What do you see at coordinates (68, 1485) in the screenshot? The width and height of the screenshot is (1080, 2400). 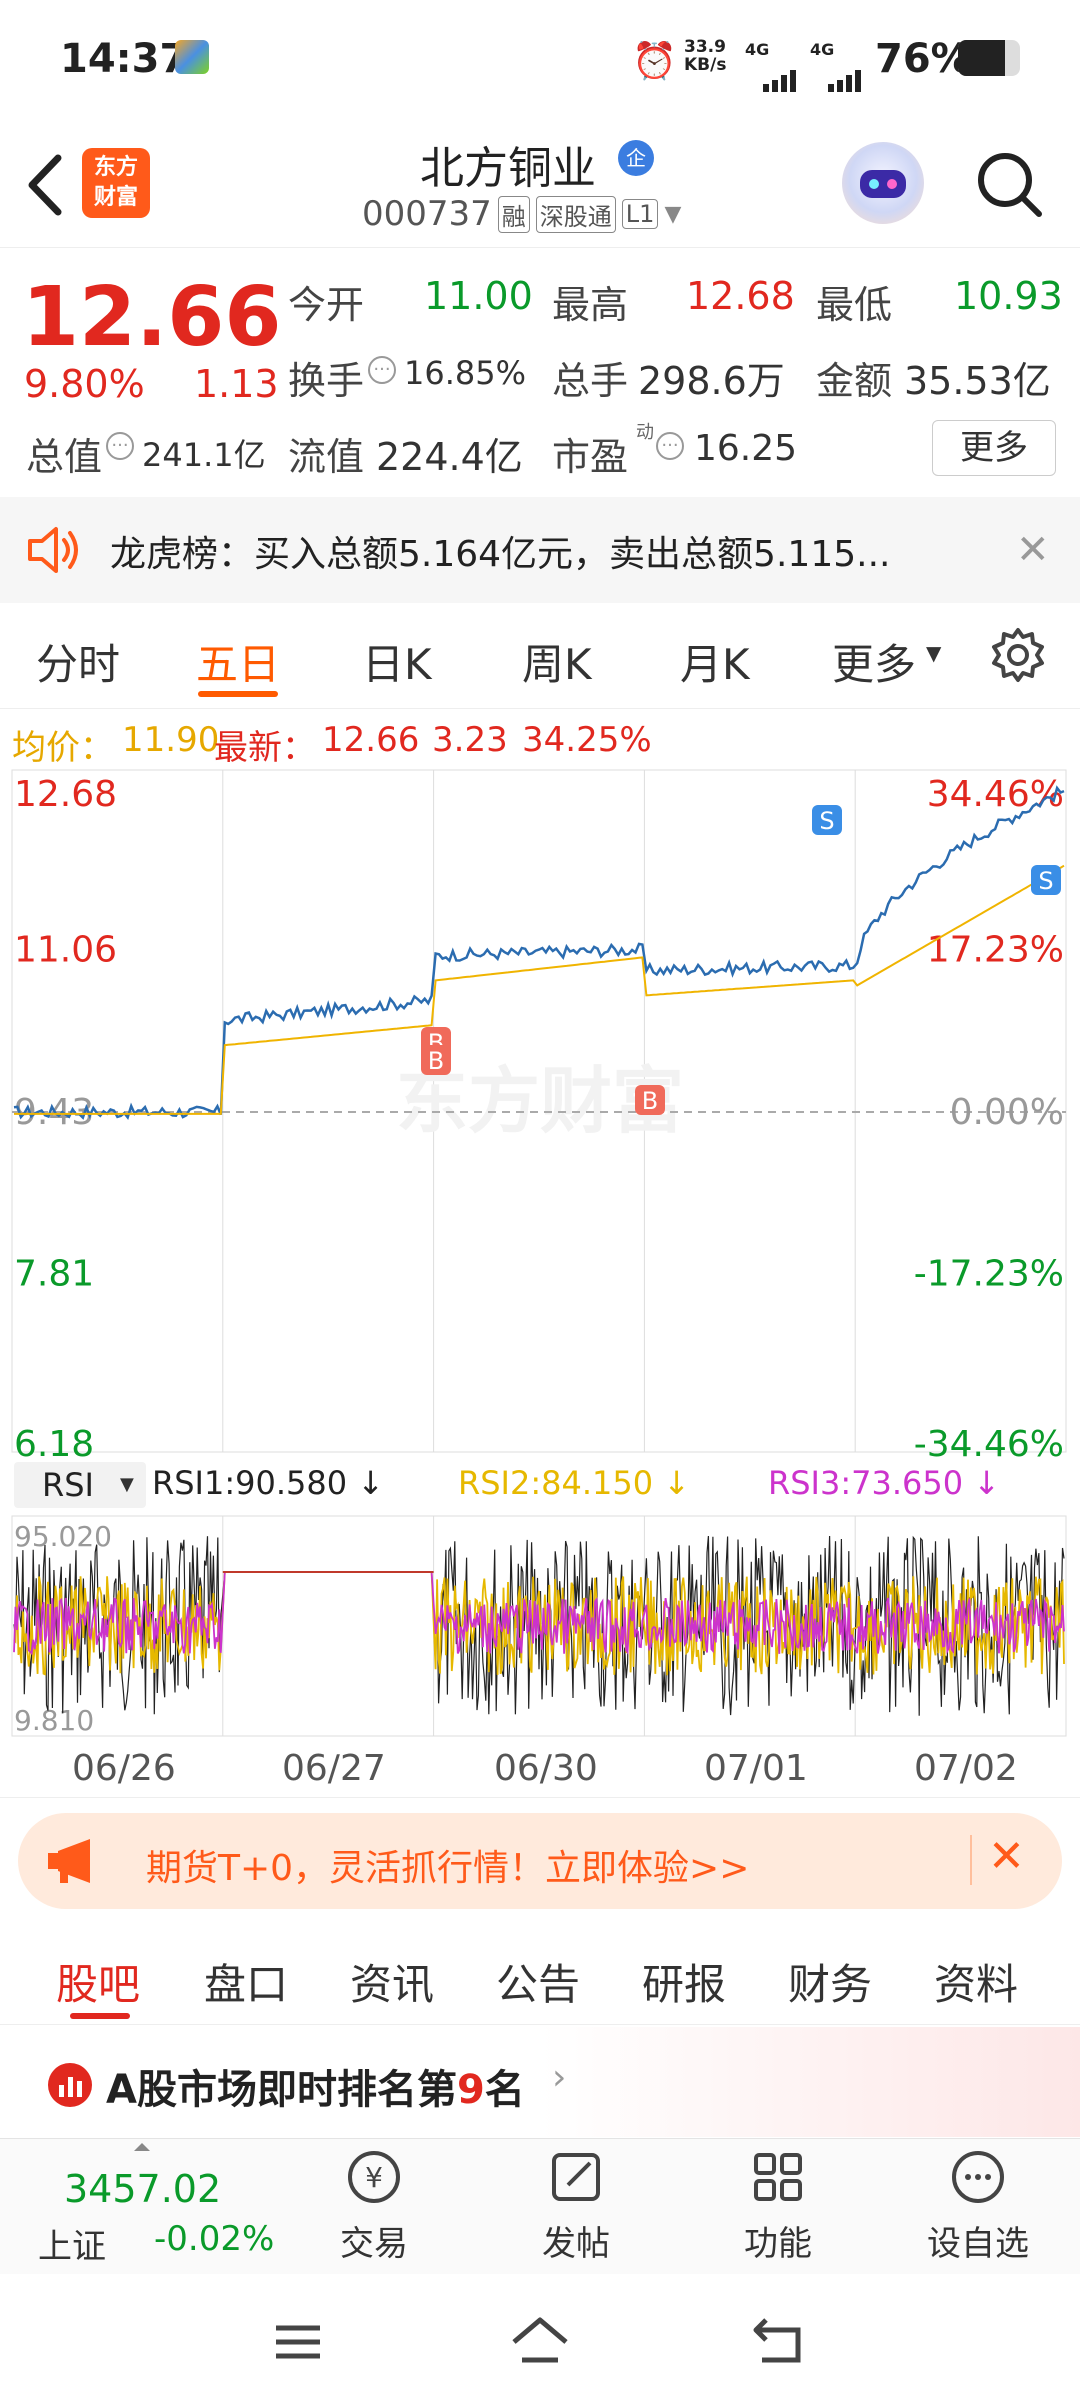 I see `rsi-select-label: RSI` at bounding box center [68, 1485].